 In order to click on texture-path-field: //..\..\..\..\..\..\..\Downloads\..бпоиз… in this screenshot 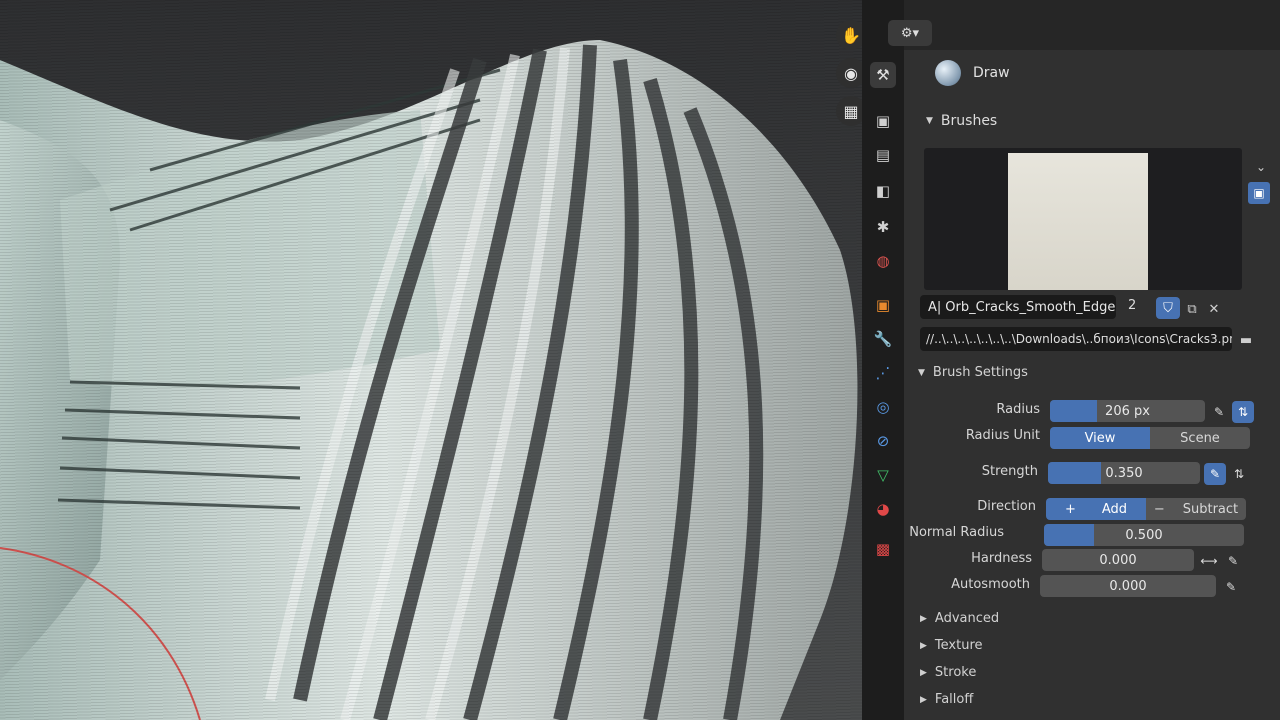, I will do `click(1076, 339)`.